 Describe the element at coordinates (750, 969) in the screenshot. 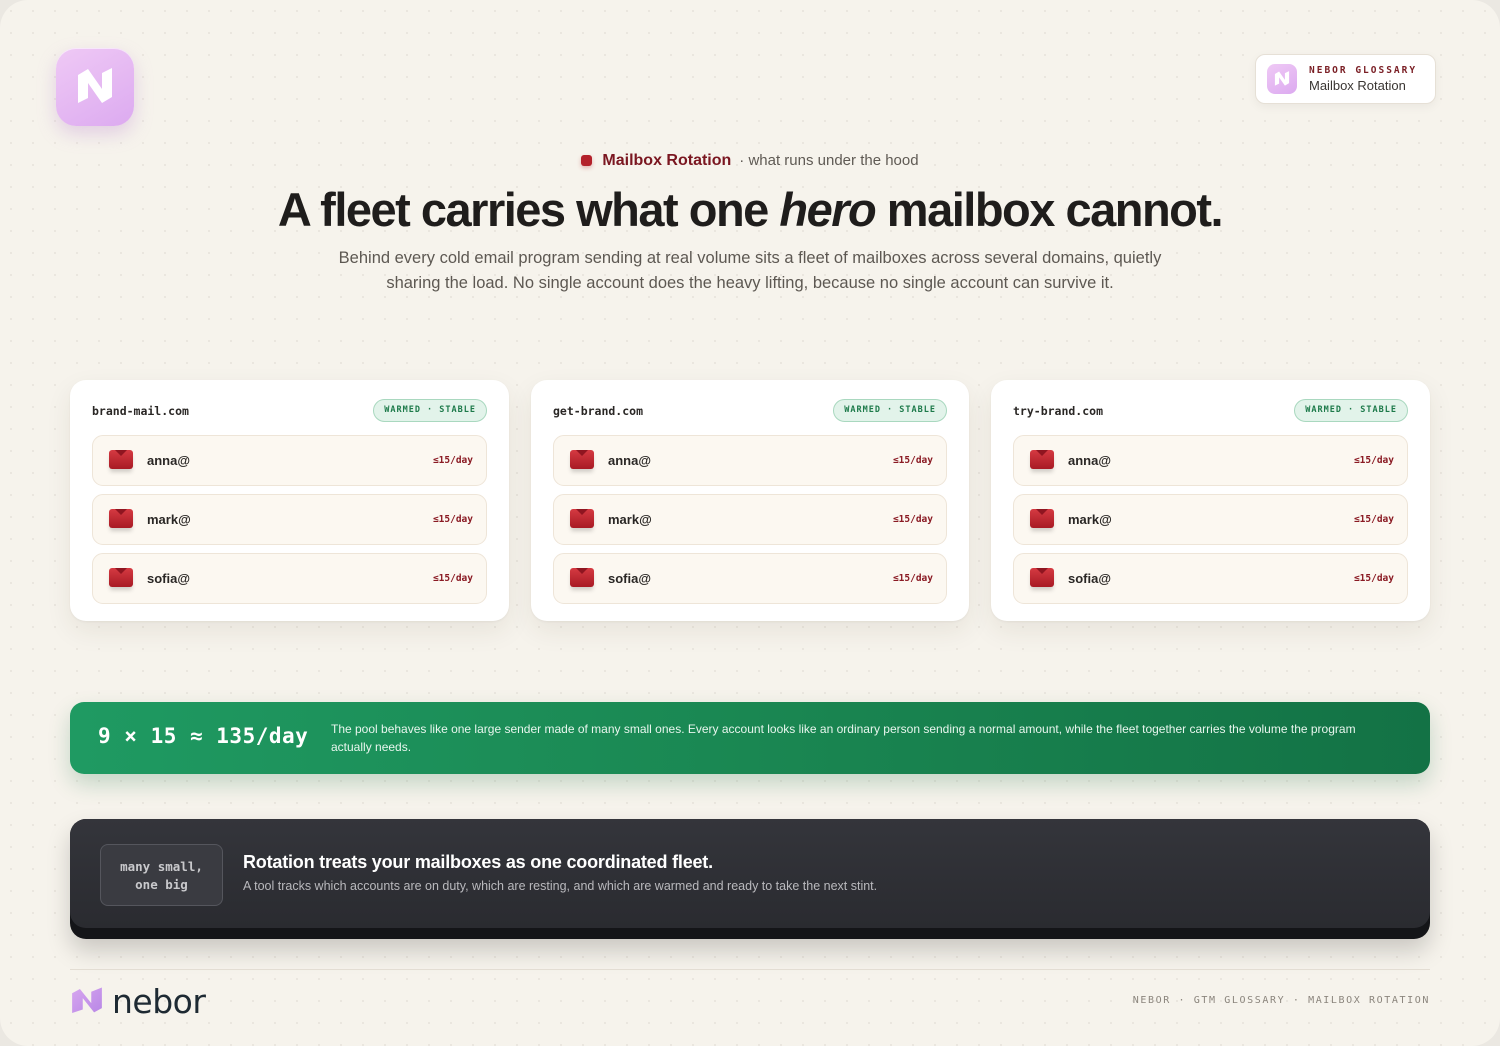

I see `footer-divider` at that location.